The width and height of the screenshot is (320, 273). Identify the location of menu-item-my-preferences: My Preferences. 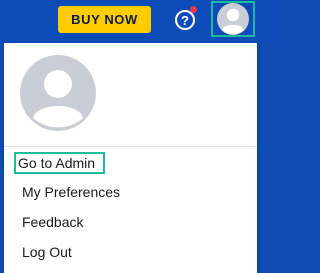
(71, 192).